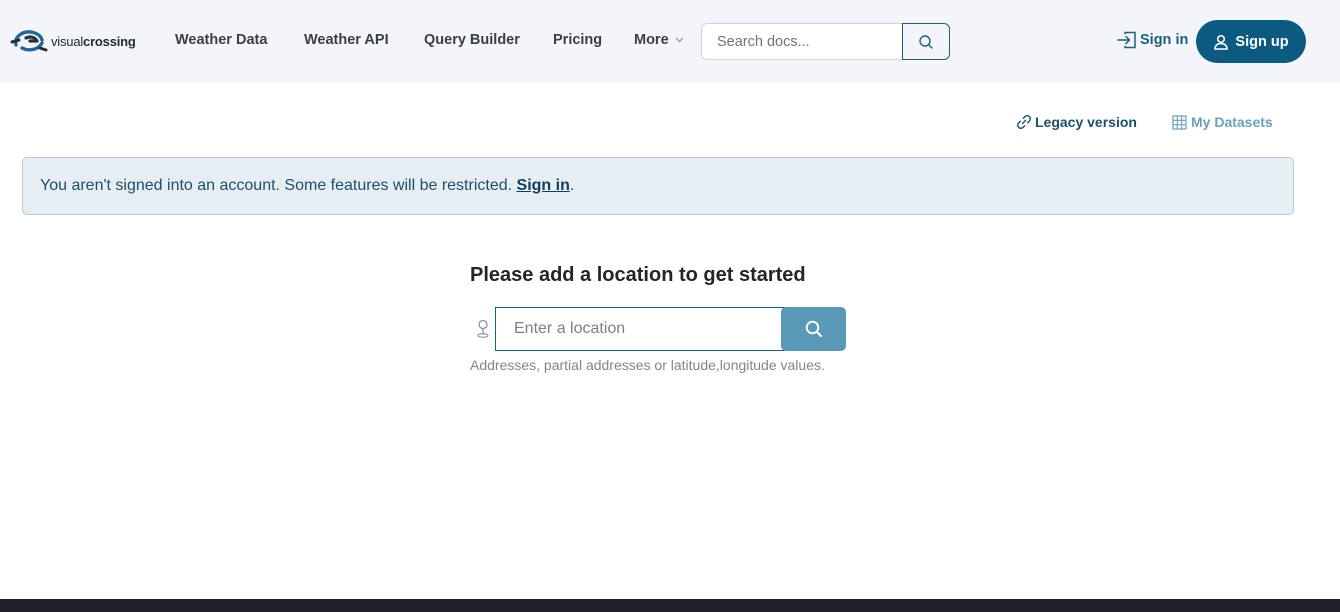 The image size is (1340, 612). What do you see at coordinates (572, 185) in the screenshot?
I see `alert-suffix: .` at bounding box center [572, 185].